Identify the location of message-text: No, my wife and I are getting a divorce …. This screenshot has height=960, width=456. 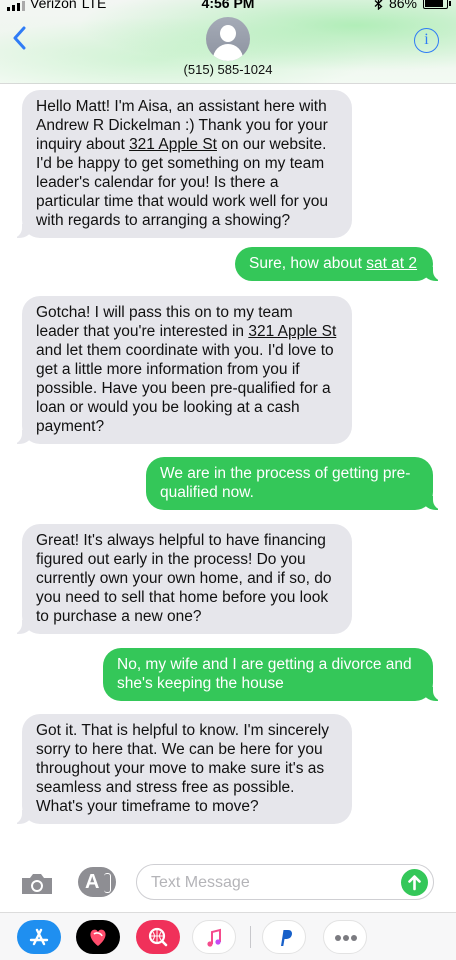
(264, 674).